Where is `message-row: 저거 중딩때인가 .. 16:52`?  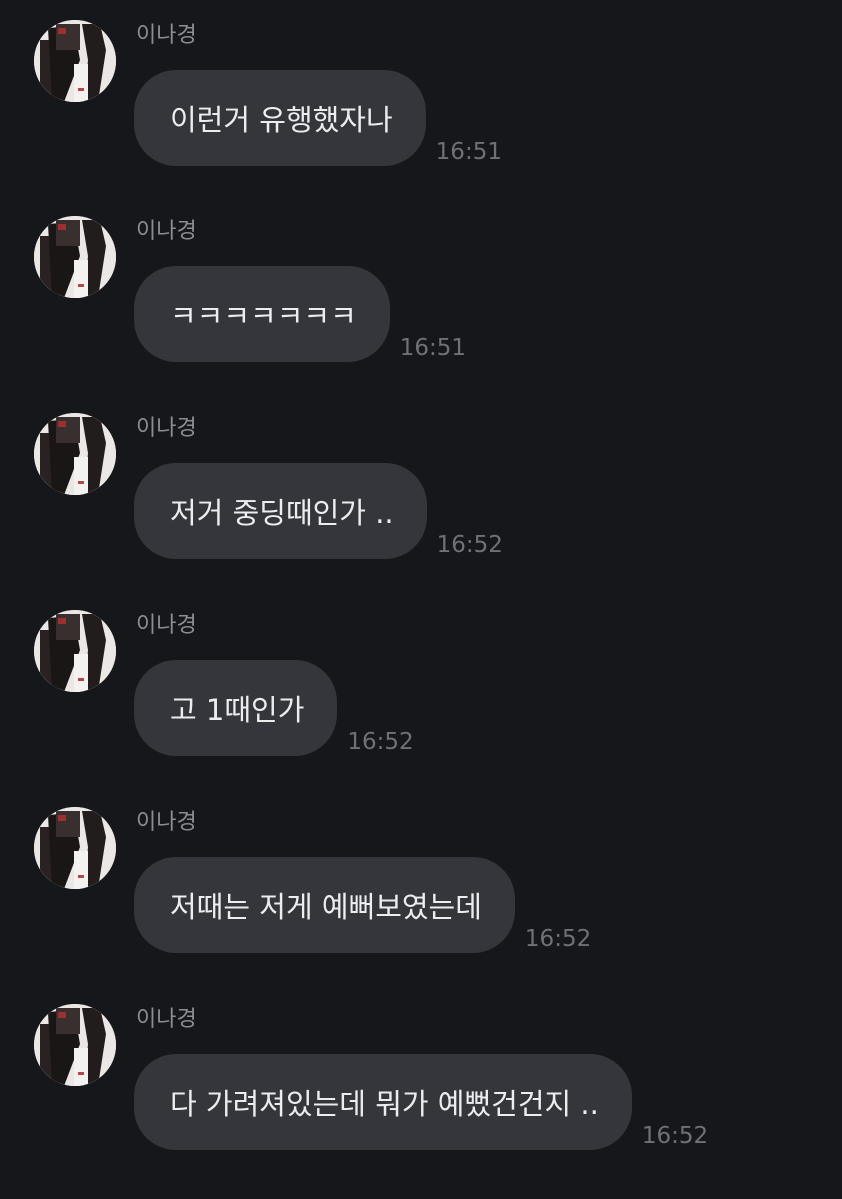
message-row: 저거 중딩때인가 .. 16:52 is located at coordinates (318, 511).